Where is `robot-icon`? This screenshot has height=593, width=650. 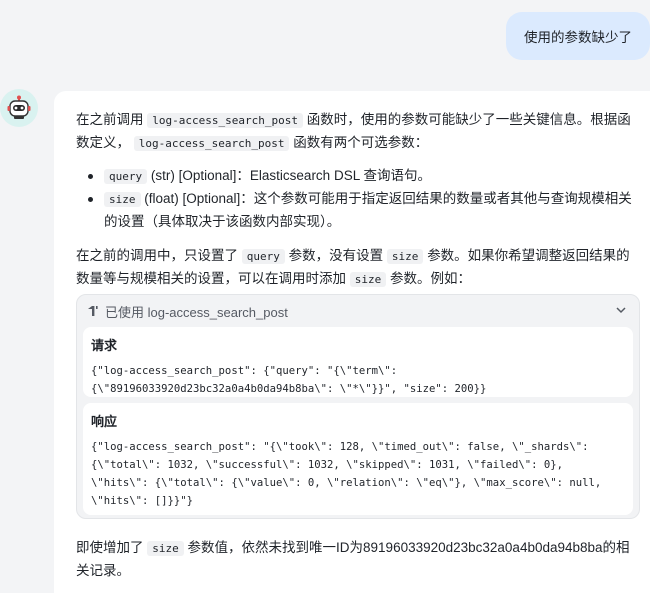
robot-icon is located at coordinates (19, 107).